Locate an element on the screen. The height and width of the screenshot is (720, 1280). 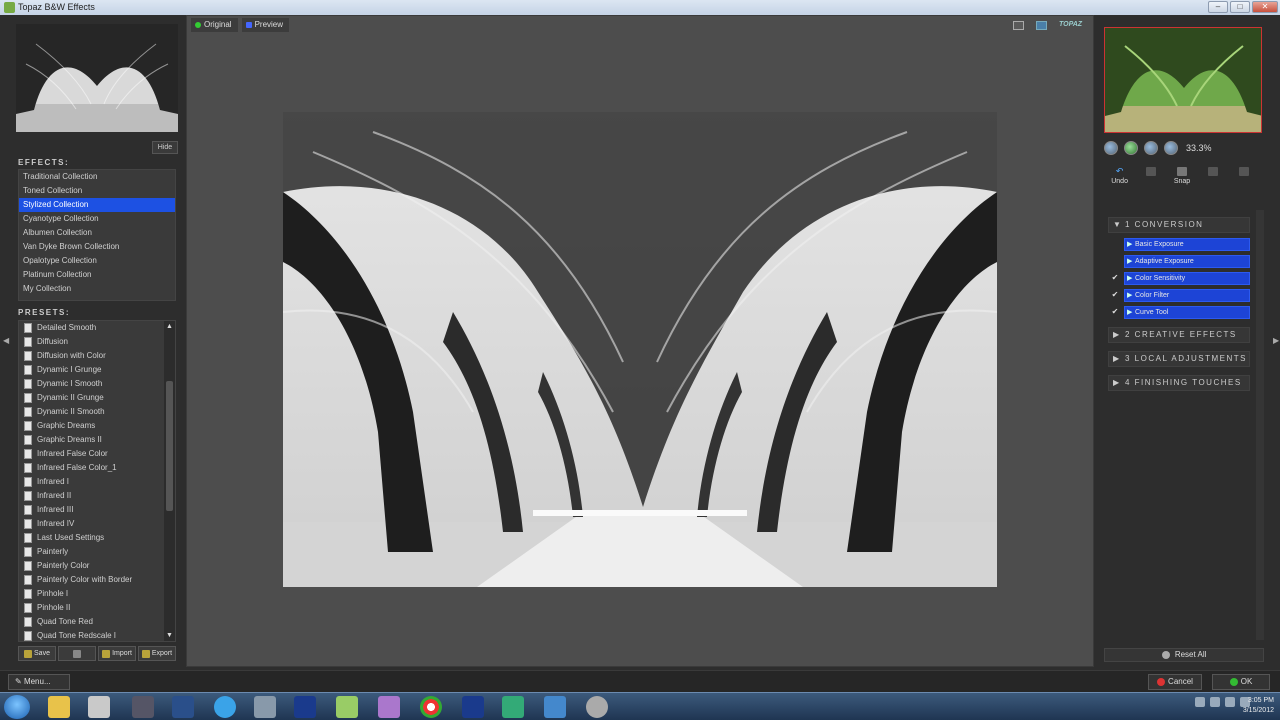
explorer-icon is located at coordinates (59, 707).